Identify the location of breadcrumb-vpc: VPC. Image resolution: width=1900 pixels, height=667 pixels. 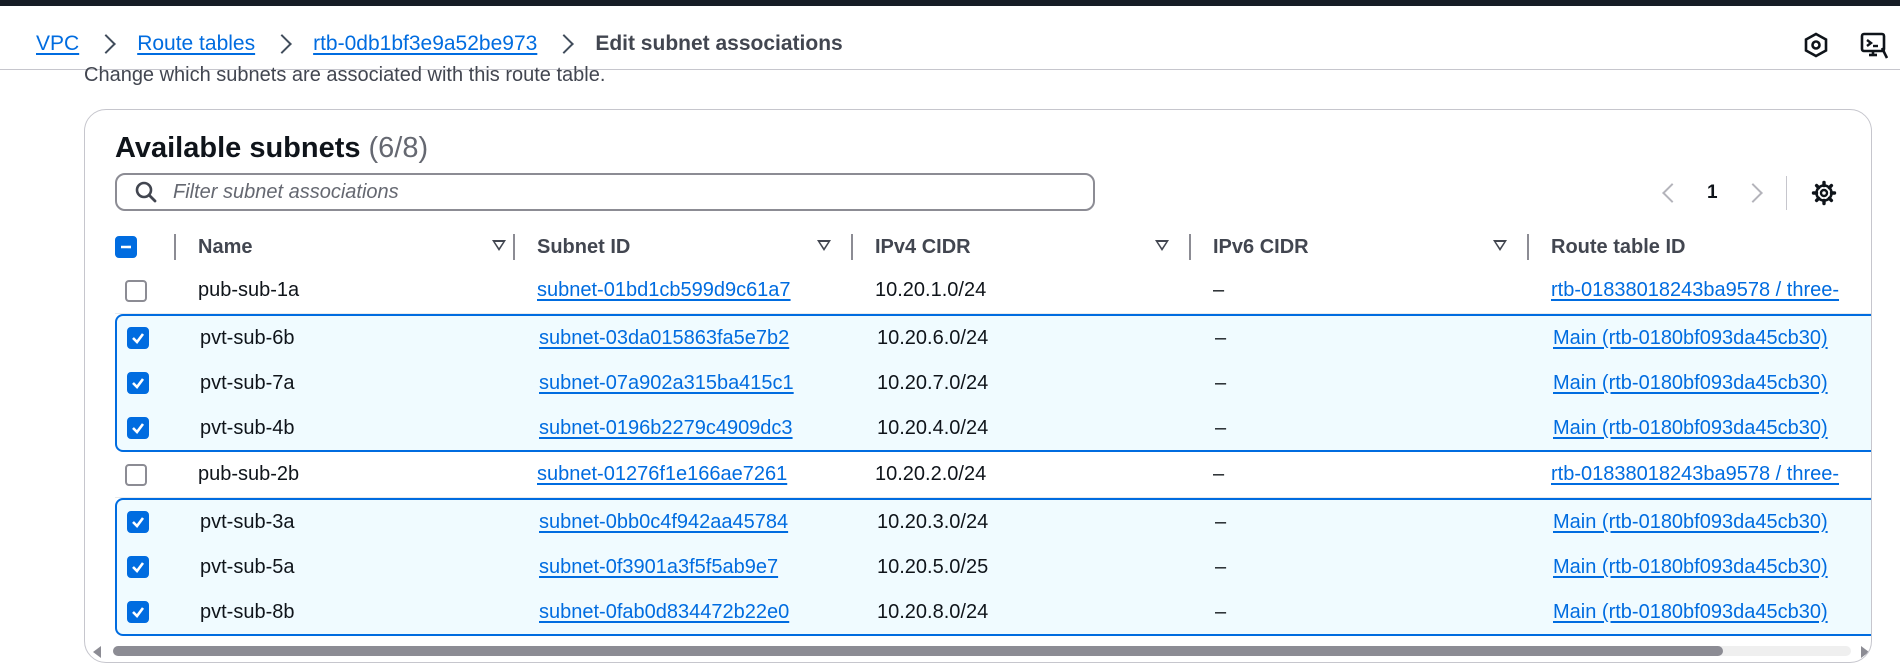
(57, 44).